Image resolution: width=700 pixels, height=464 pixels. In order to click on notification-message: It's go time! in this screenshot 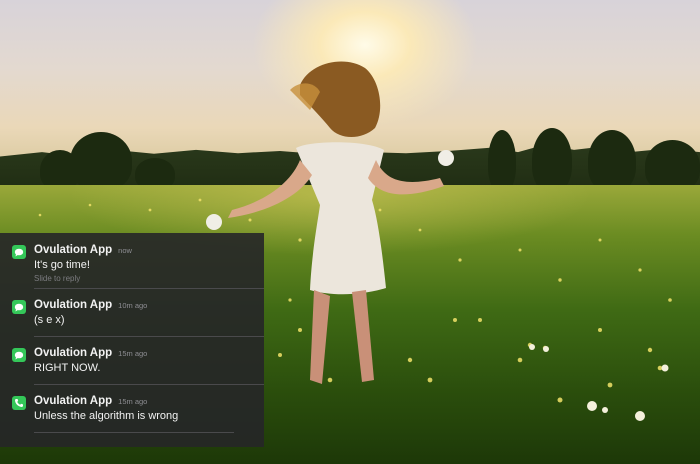, I will do `click(62, 265)`.